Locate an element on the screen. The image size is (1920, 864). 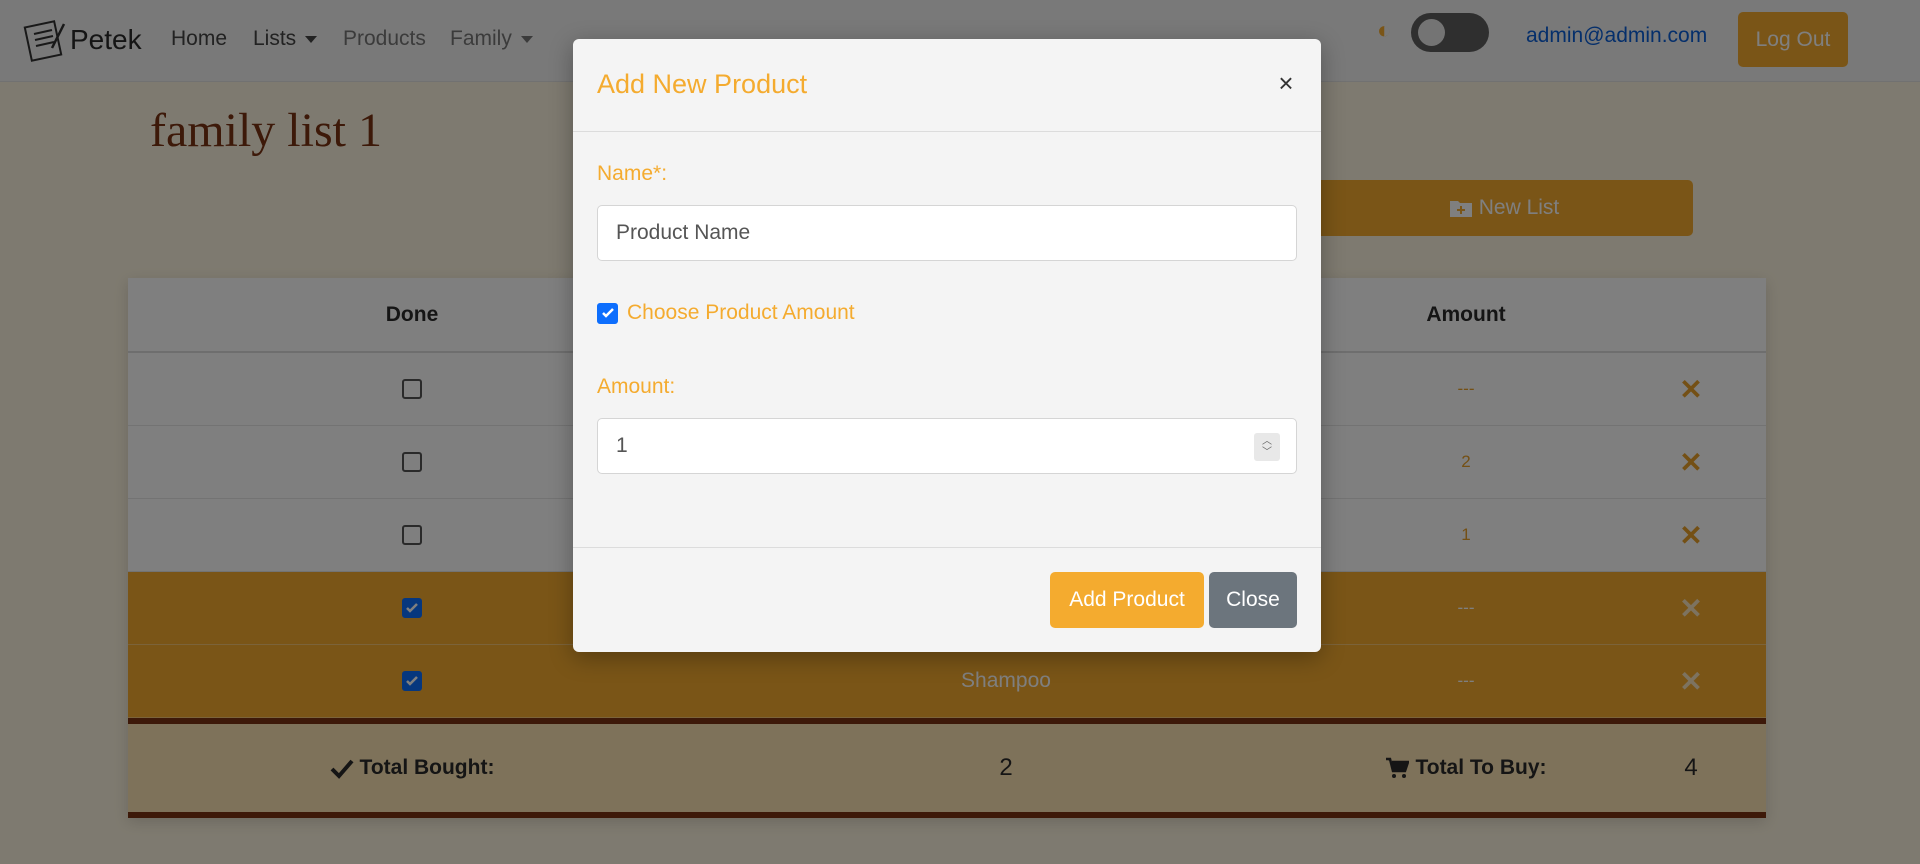
name-label: Name*: is located at coordinates (632, 173).